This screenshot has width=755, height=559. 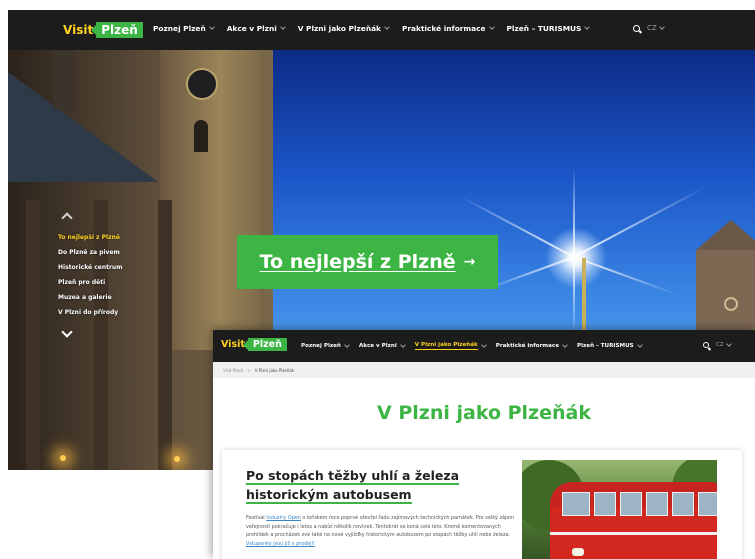 What do you see at coordinates (578, 552) in the screenshot?
I see `bus-headlight` at bounding box center [578, 552].